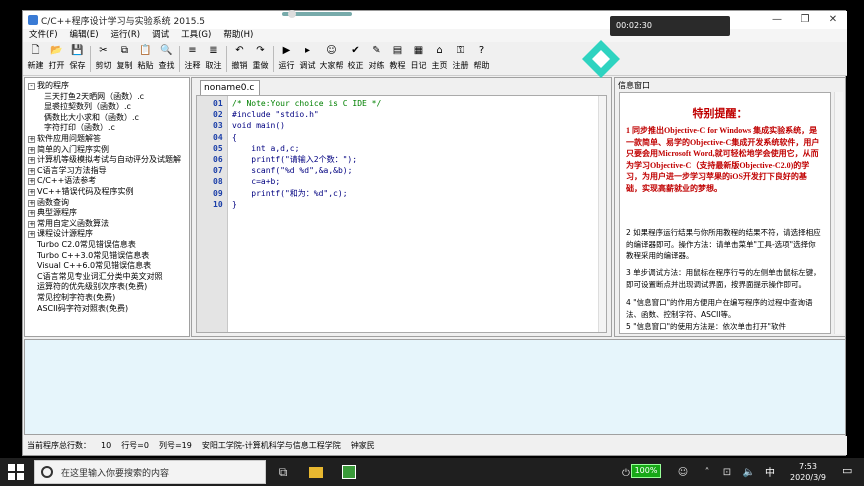  I want to click on taskbar-search: 在这里输入你要搜索的内容, so click(150, 472).